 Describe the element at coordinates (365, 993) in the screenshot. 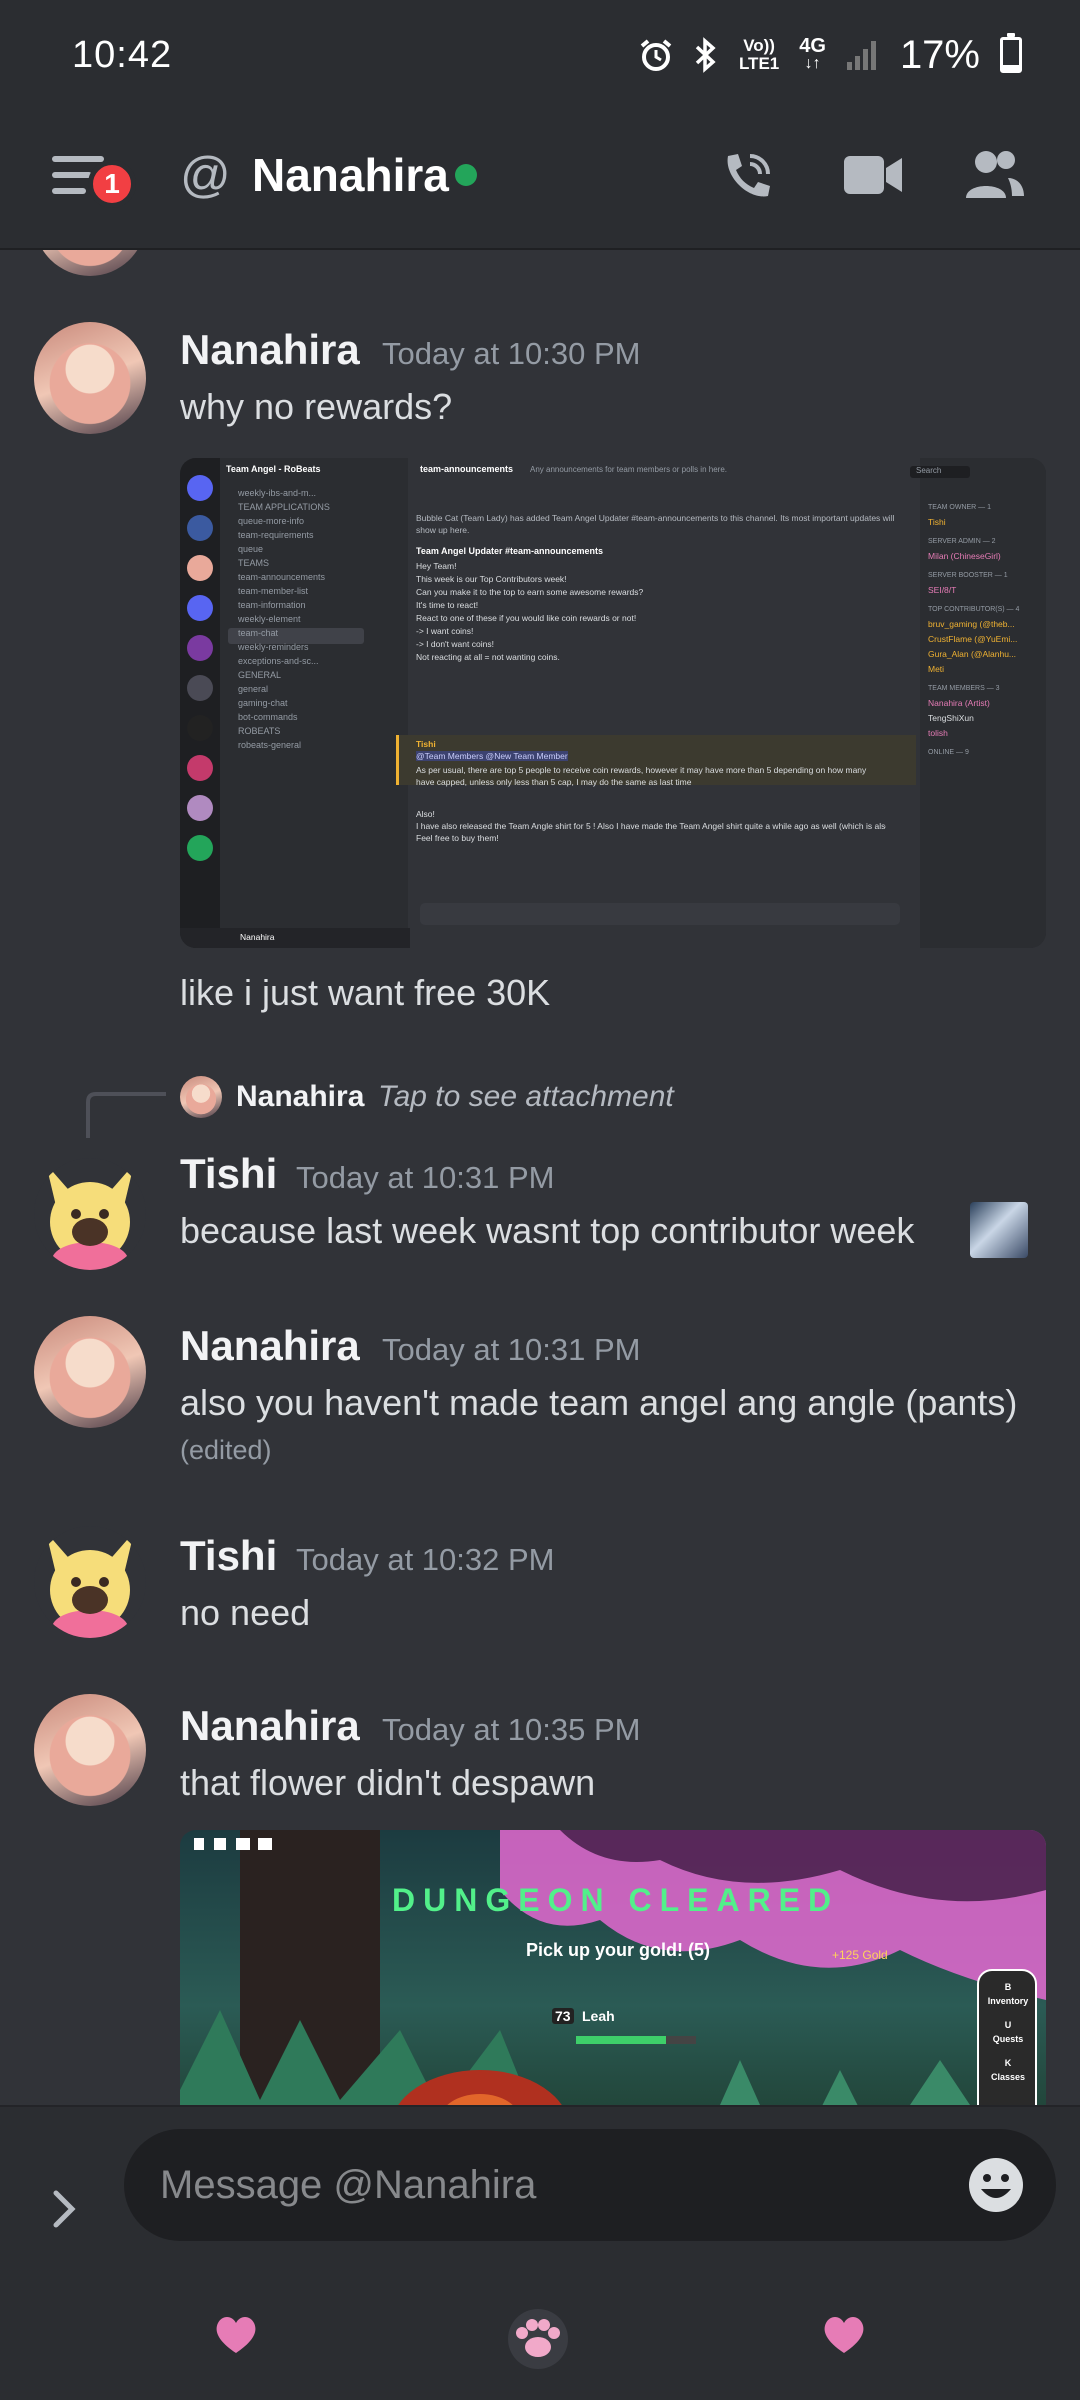

I see `message-text: like i just want free 30K` at that location.